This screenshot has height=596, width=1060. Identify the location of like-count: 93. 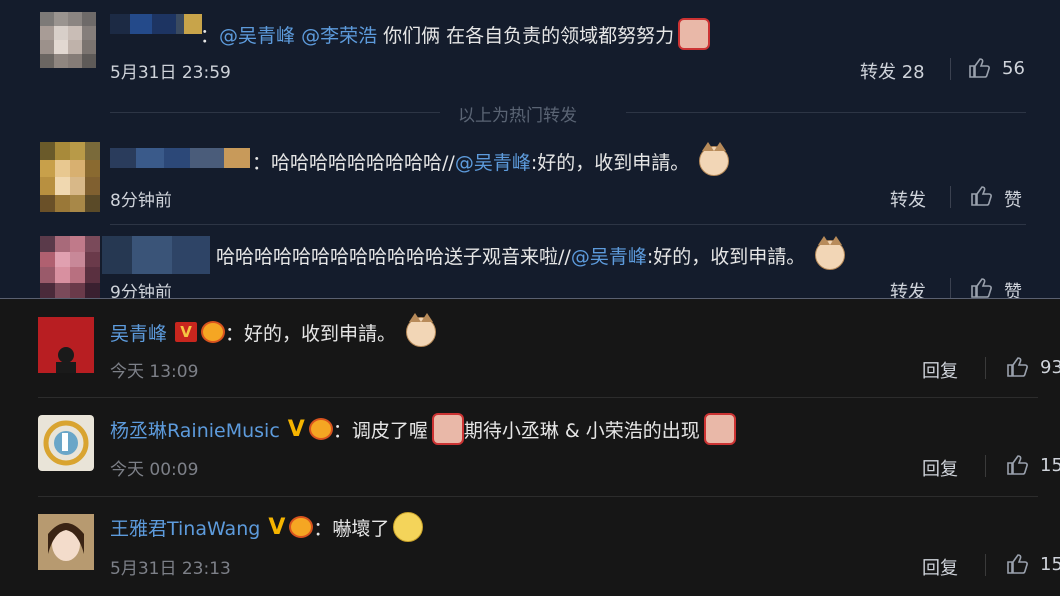
(1050, 367).